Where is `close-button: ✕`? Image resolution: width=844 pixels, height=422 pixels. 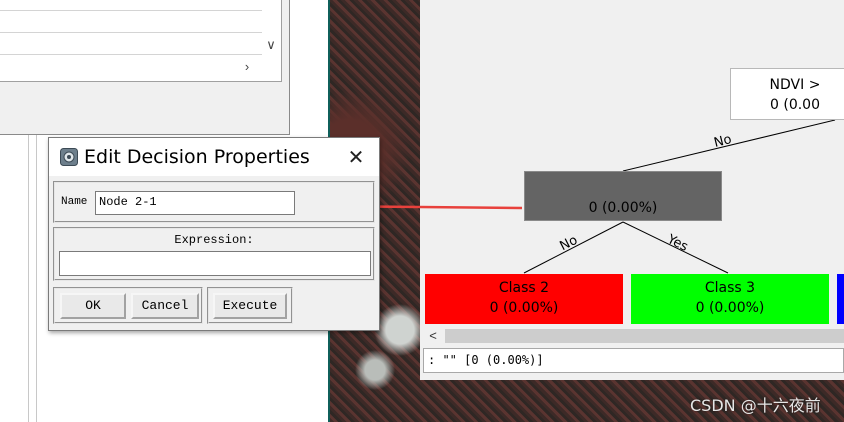
close-button: ✕ is located at coordinates (356, 157).